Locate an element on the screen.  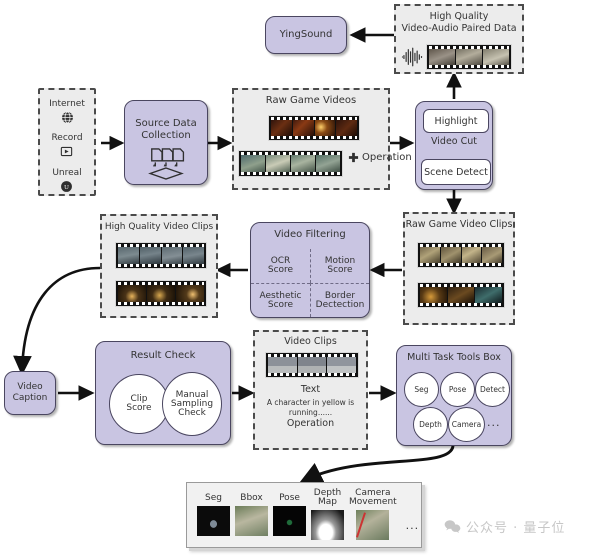
video-caption-node: Video Caption is located at coordinates (30, 393).